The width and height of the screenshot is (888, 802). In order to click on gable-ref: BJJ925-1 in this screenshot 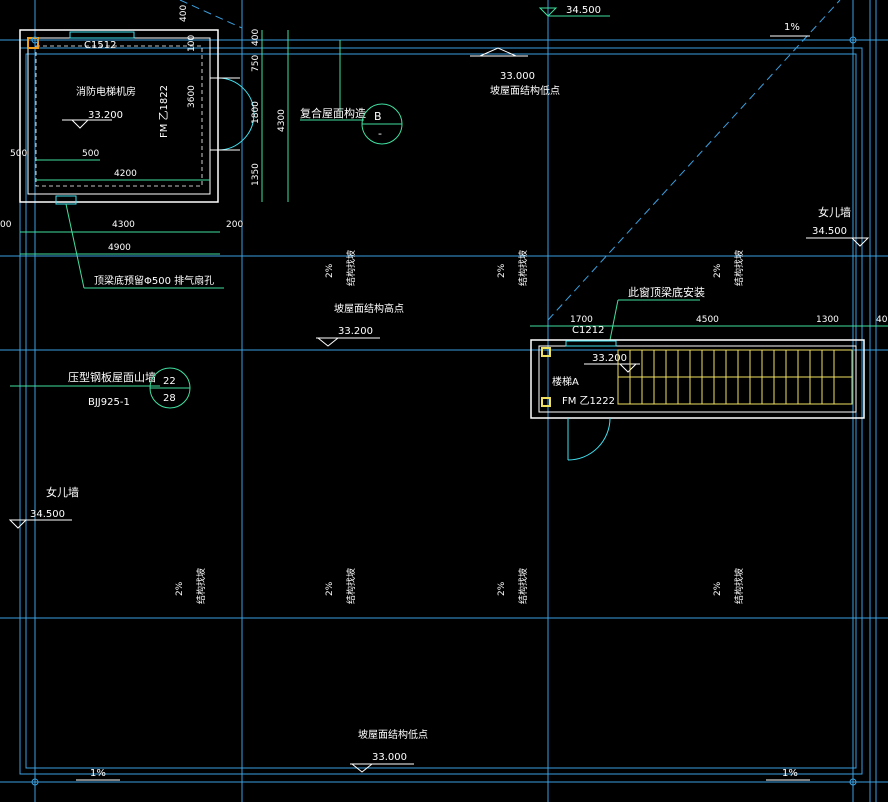, I will do `click(109, 402)`.